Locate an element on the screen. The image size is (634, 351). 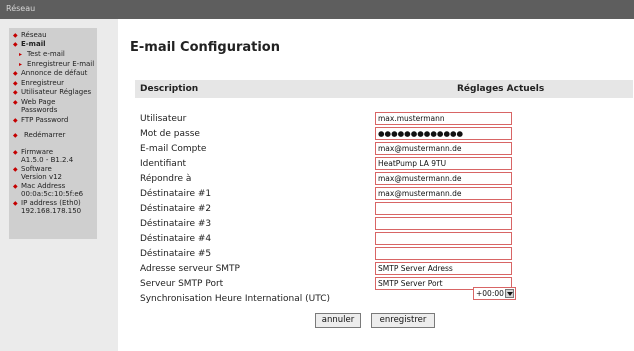
label-repondre-a: Répondre à is located at coordinates (166, 179).